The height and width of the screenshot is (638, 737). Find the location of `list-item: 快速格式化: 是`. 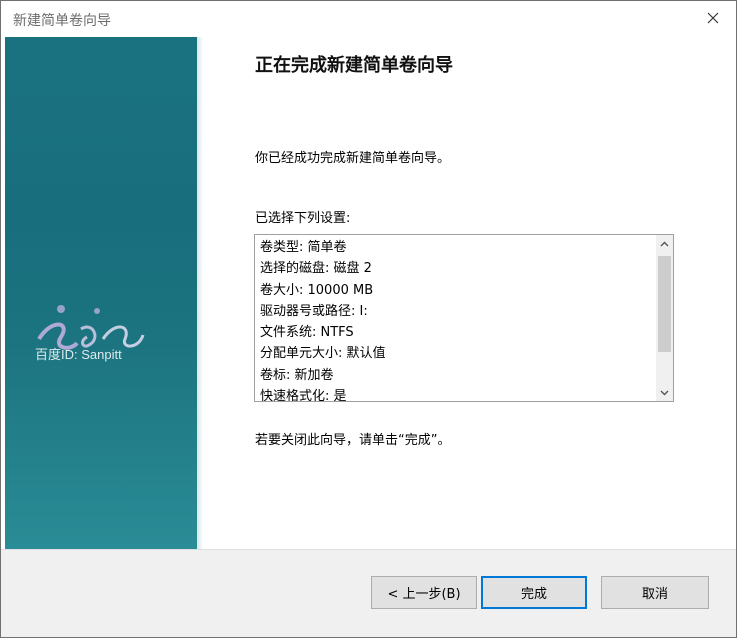

list-item: 快速格式化: 是 is located at coordinates (303, 395).